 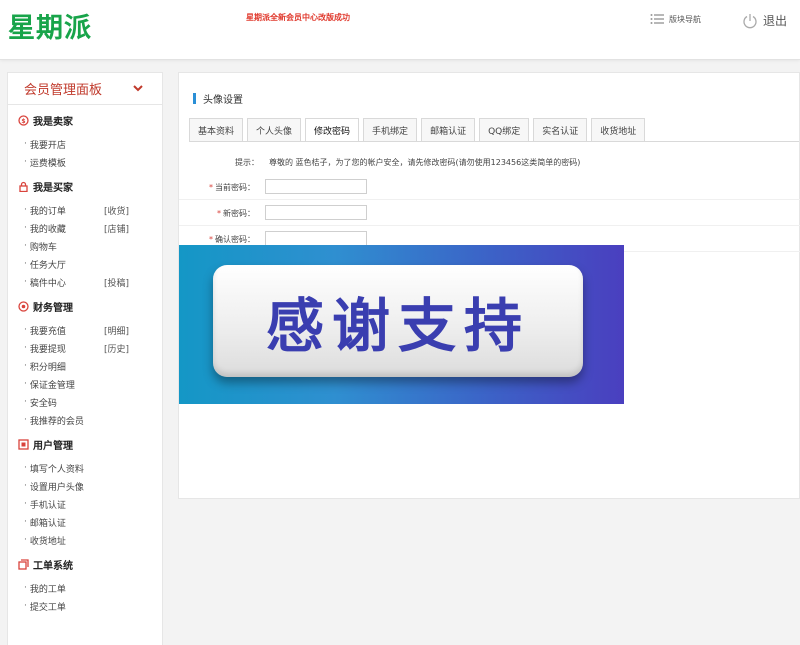 What do you see at coordinates (90, 144) in the screenshot?
I see `sidebar-item: 我要开店` at bounding box center [90, 144].